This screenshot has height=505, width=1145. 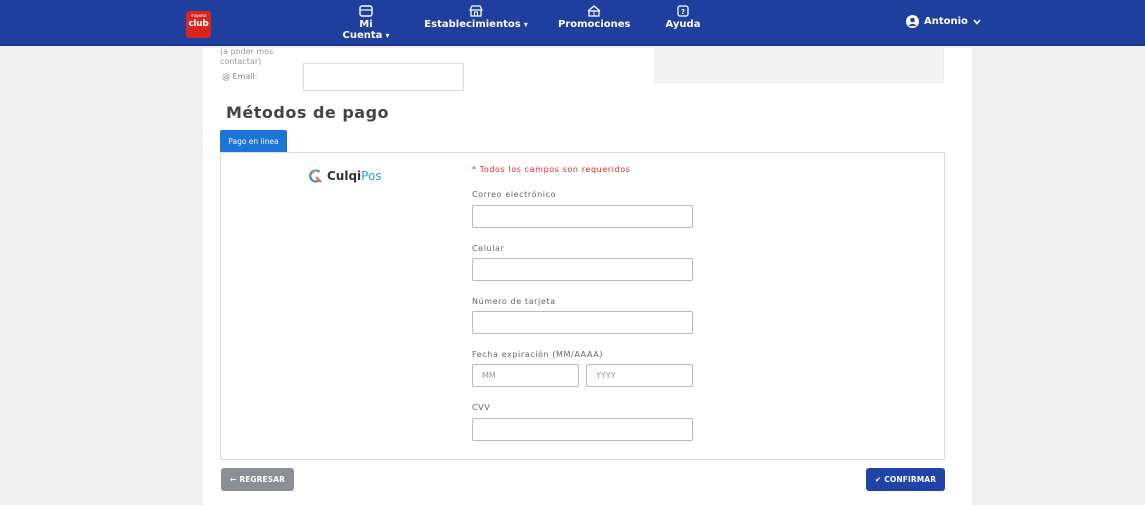 What do you see at coordinates (551, 169) in the screenshot?
I see `required-note: * Todos los campos son requeridos` at bounding box center [551, 169].